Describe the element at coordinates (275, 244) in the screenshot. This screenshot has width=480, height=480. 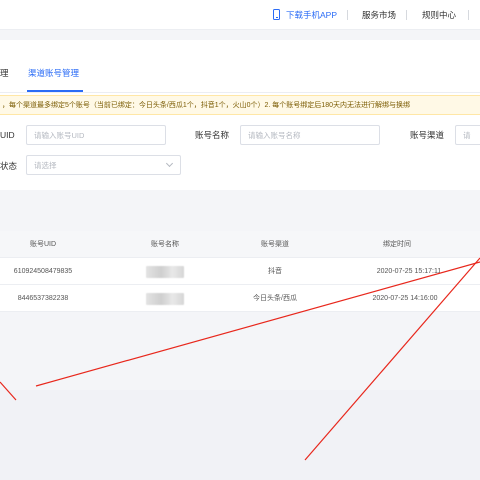
I see `column-header-channel: 账号渠道` at that location.